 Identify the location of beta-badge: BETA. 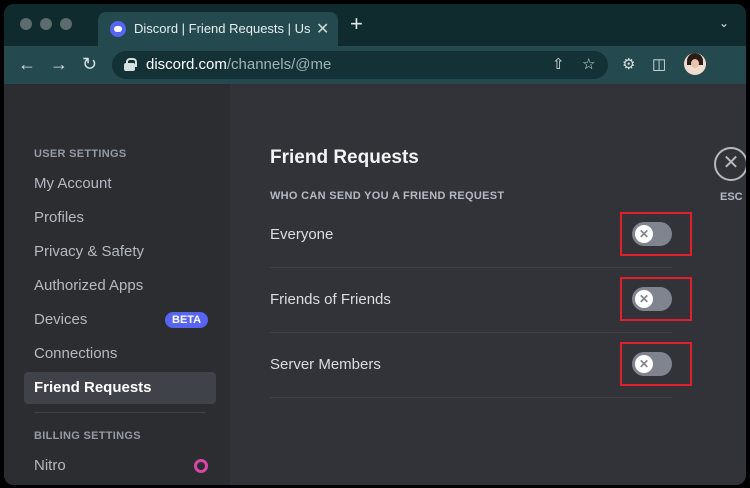
(187, 320).